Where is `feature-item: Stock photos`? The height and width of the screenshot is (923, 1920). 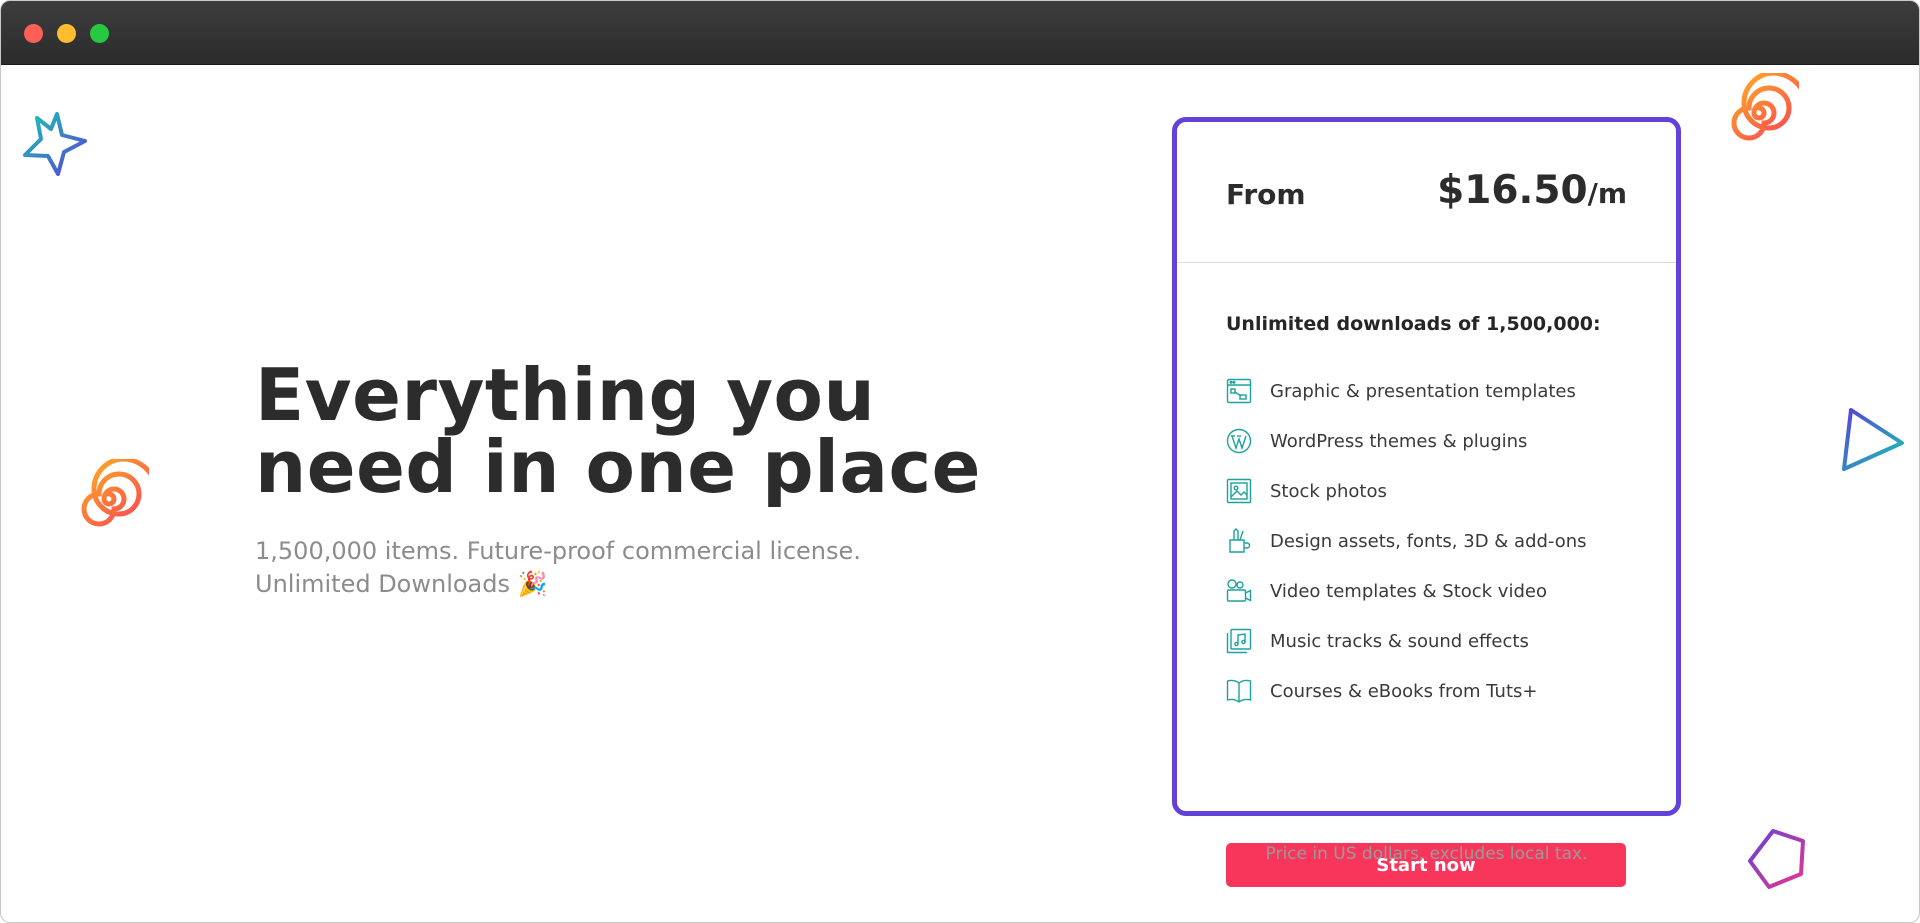 feature-item: Stock photos is located at coordinates (1406, 491).